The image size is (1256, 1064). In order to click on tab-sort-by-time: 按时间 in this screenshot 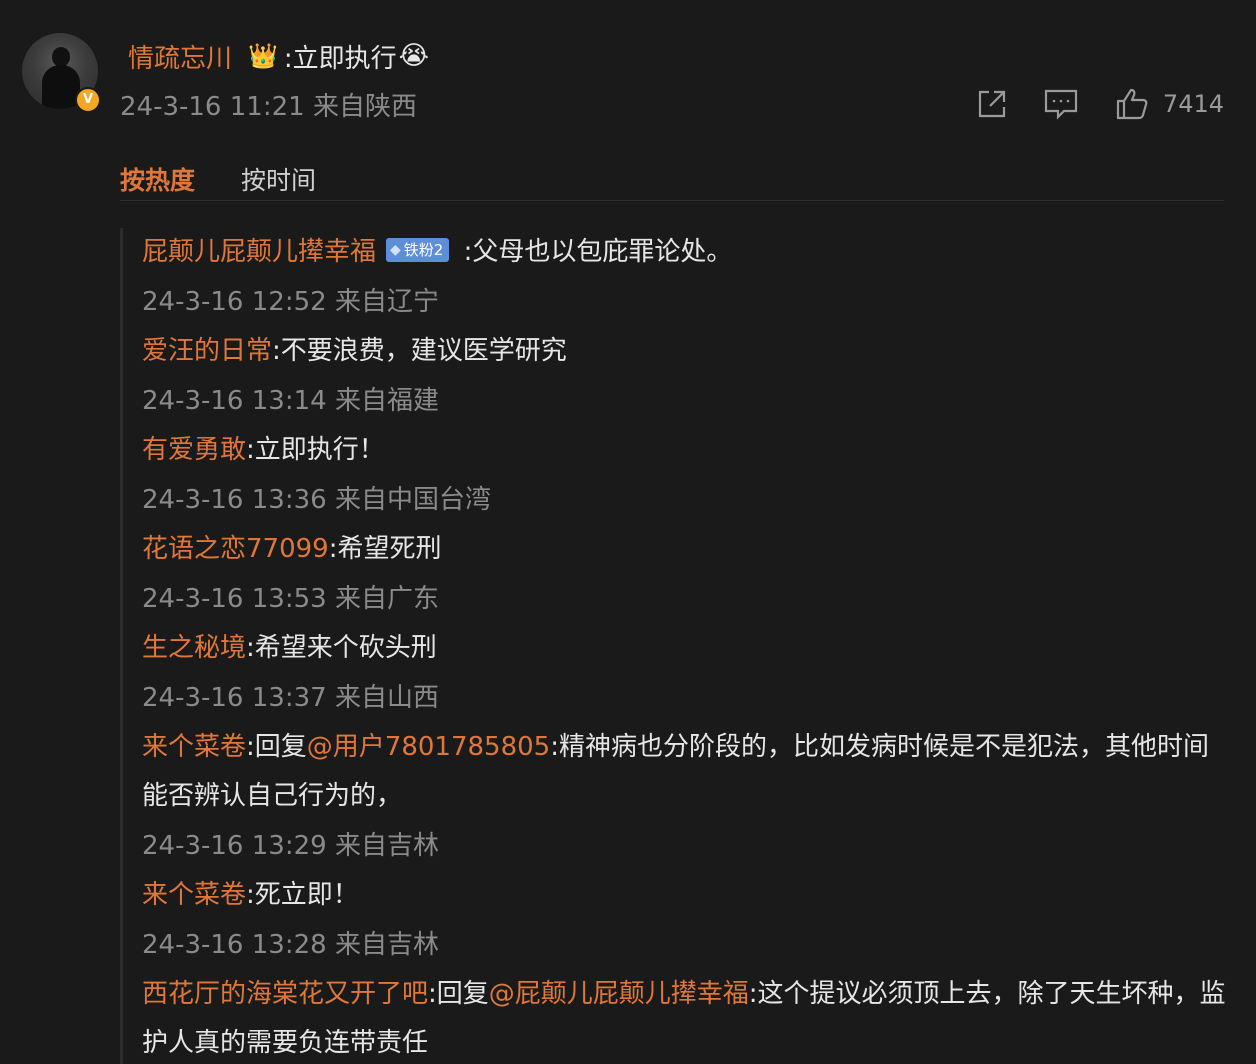, I will do `click(278, 179)`.